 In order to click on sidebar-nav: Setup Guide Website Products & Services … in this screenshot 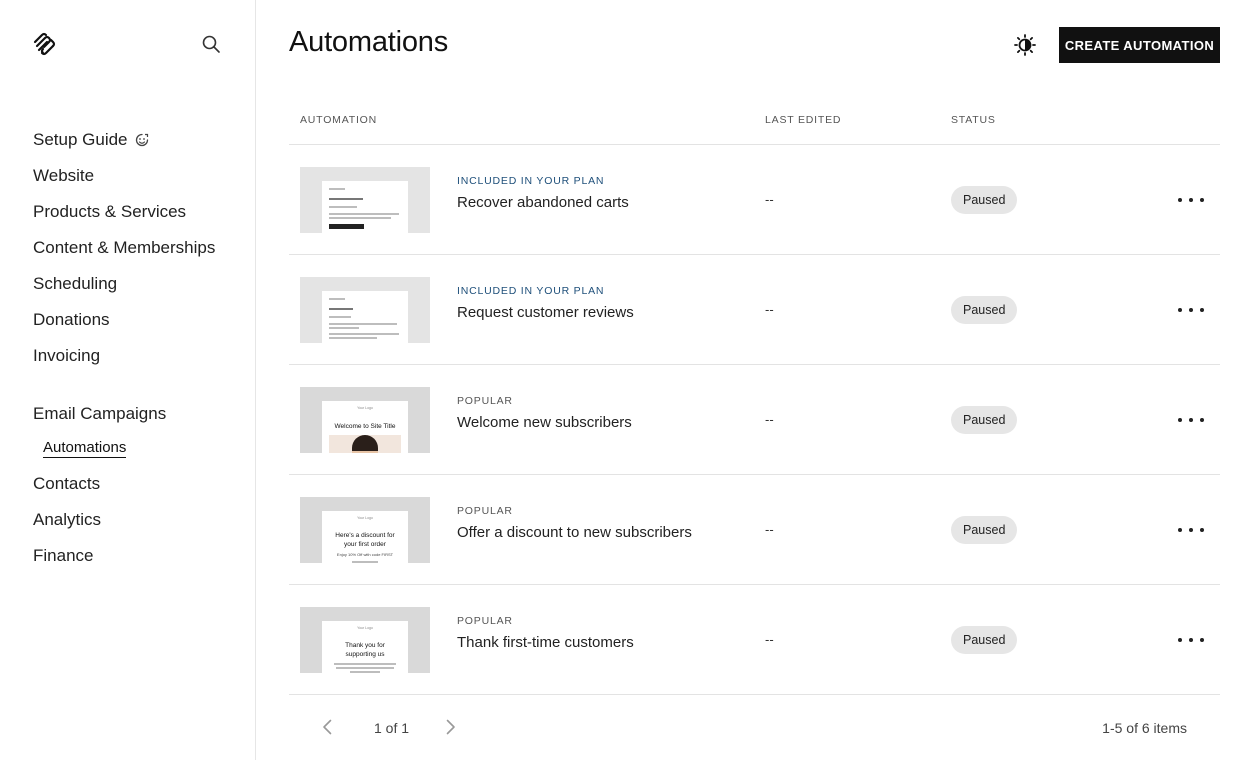, I will do `click(124, 348)`.